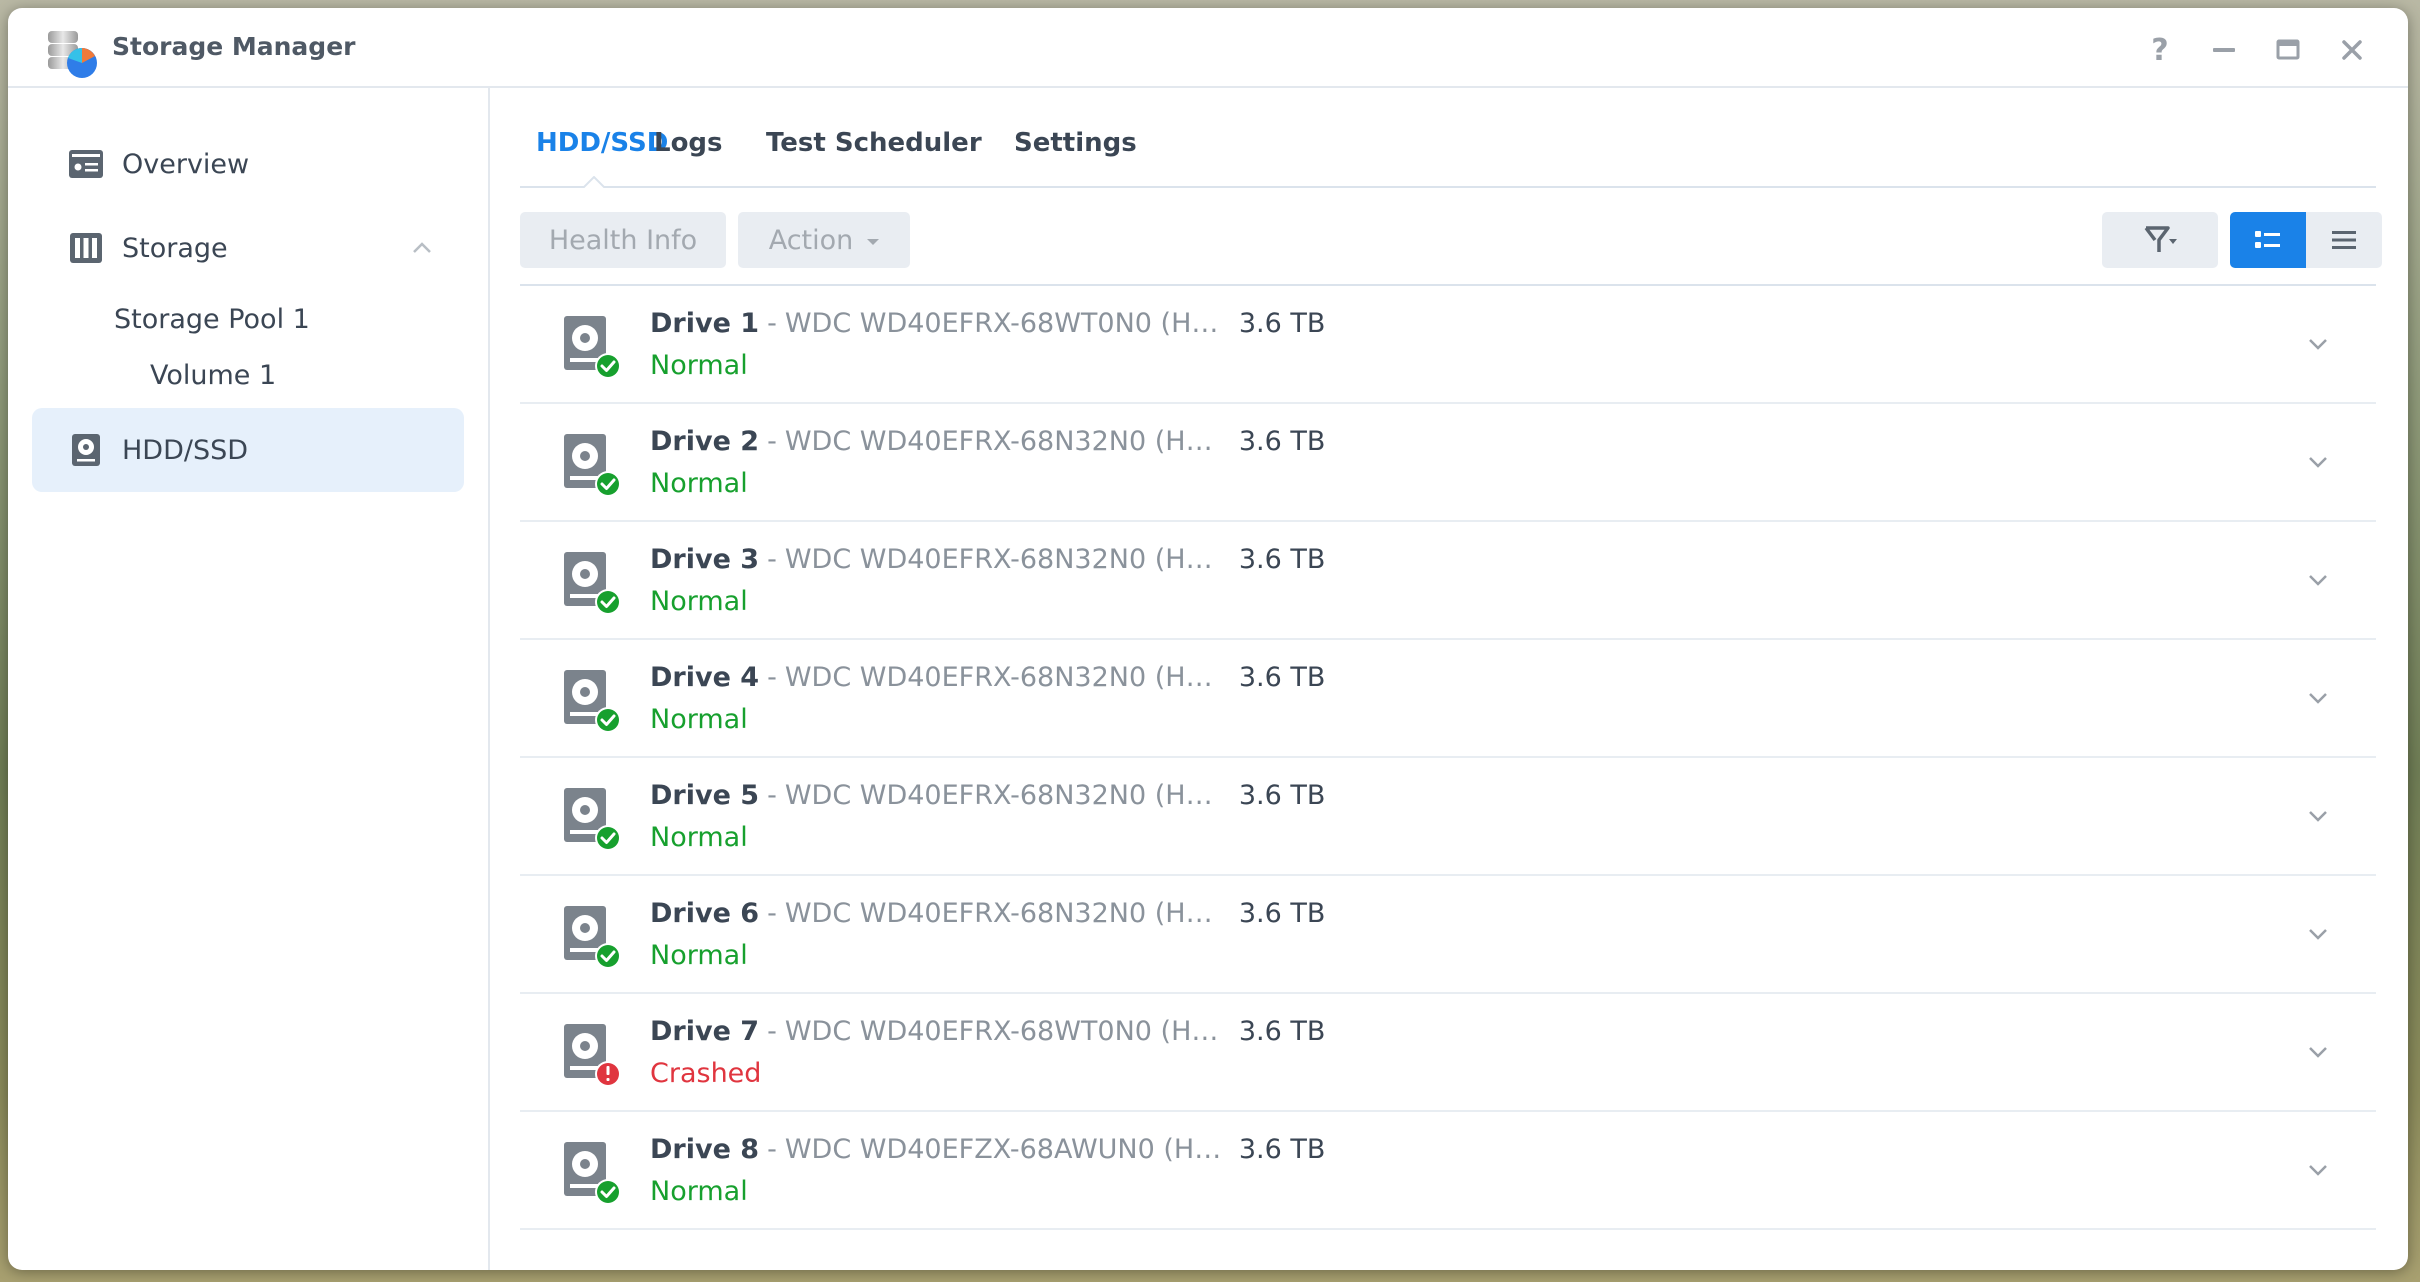 This screenshot has width=2420, height=1282. What do you see at coordinates (874, 143) in the screenshot?
I see `tab-test-scheduler: Test Scheduler` at bounding box center [874, 143].